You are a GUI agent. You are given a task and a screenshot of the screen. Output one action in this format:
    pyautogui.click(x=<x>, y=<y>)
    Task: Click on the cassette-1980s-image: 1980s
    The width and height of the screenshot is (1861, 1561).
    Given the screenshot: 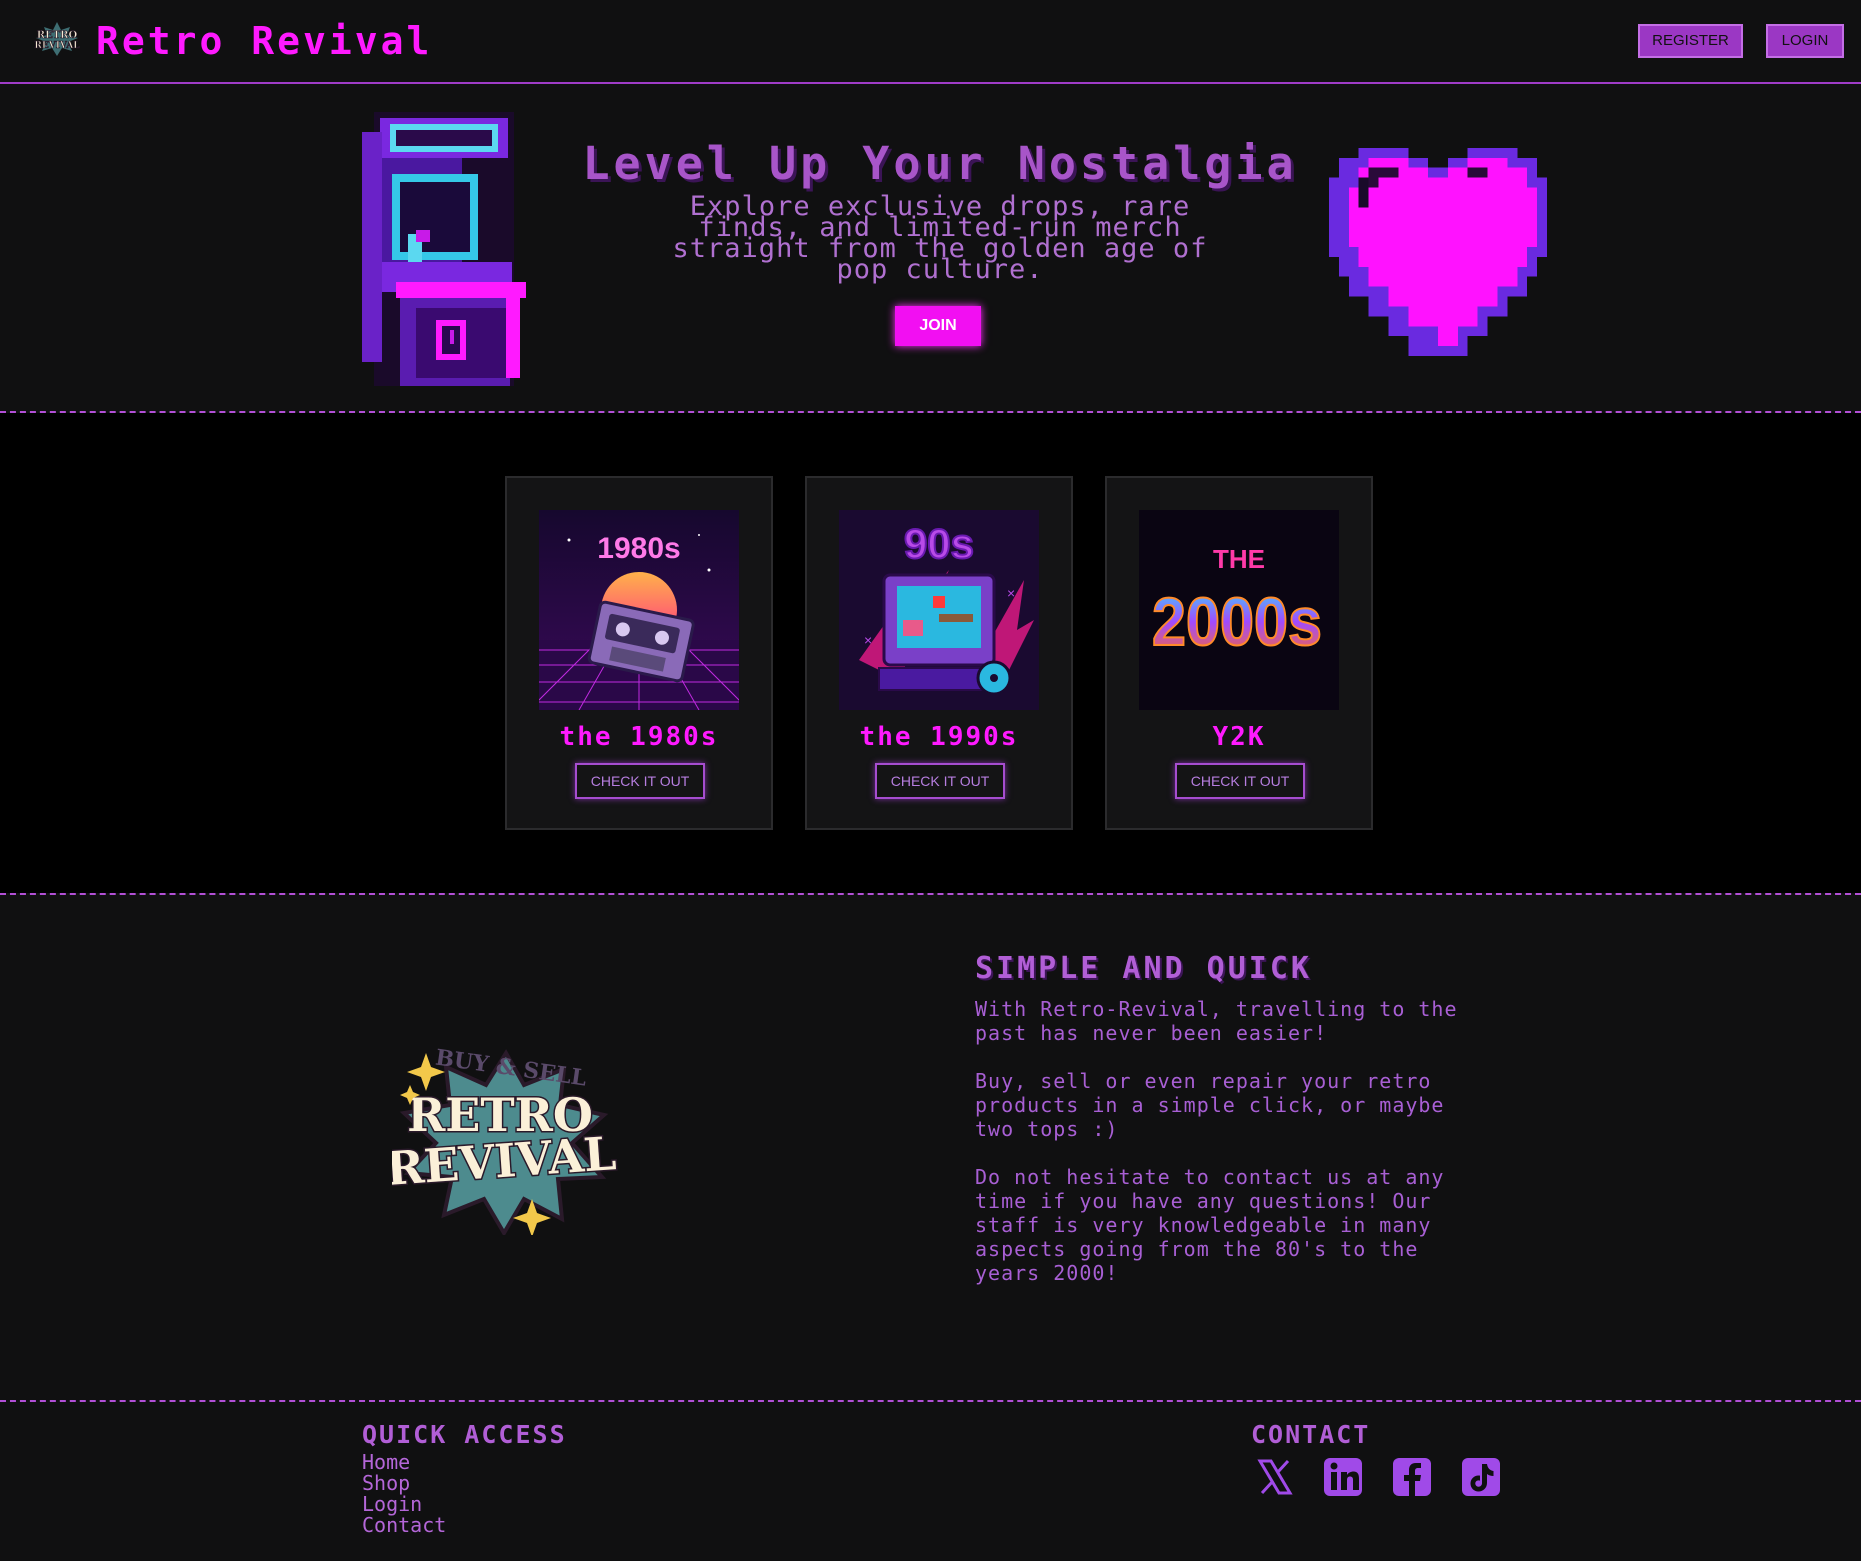 What is the action you would take?
    pyautogui.click(x=639, y=610)
    